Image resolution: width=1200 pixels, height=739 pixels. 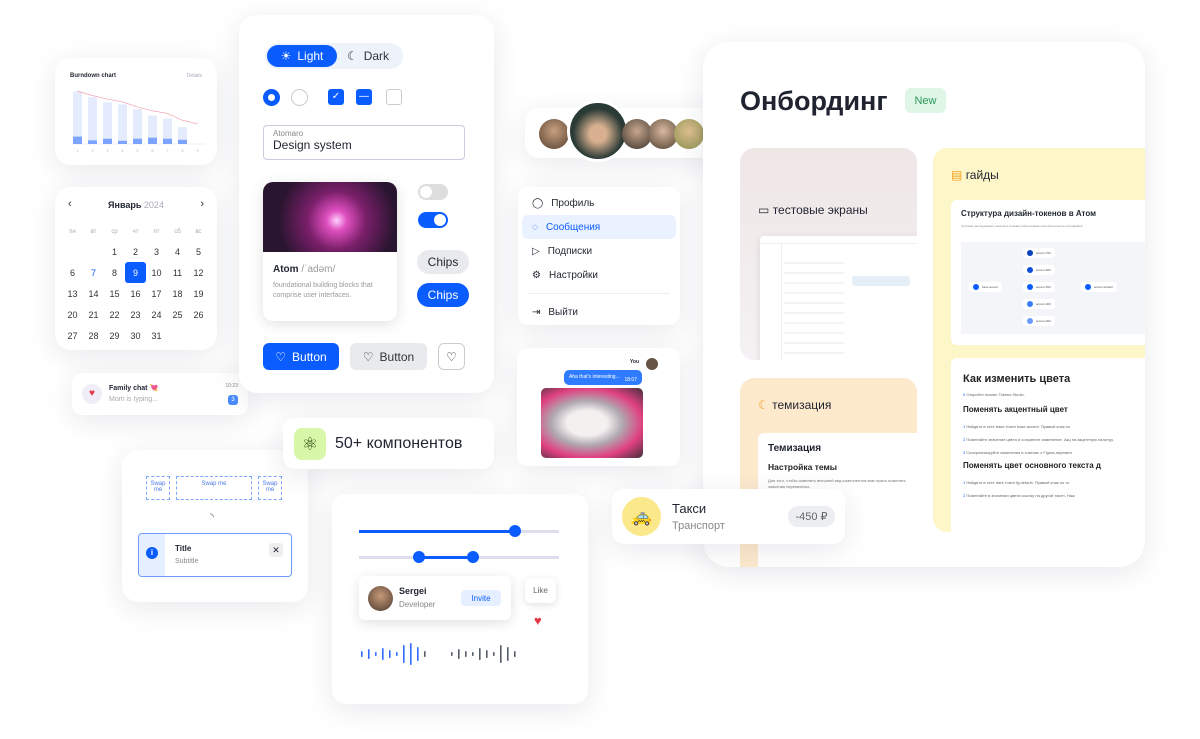 What do you see at coordinates (1029, 213) in the screenshot?
I see `doc-heading: Структура дизайн-токенов в Атом` at bounding box center [1029, 213].